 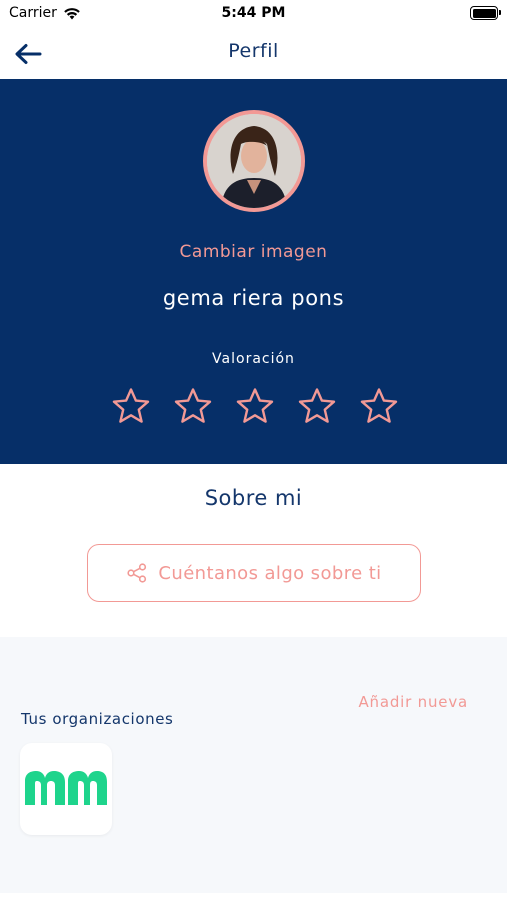 I want to click on page-title: Perfil, so click(x=253, y=51).